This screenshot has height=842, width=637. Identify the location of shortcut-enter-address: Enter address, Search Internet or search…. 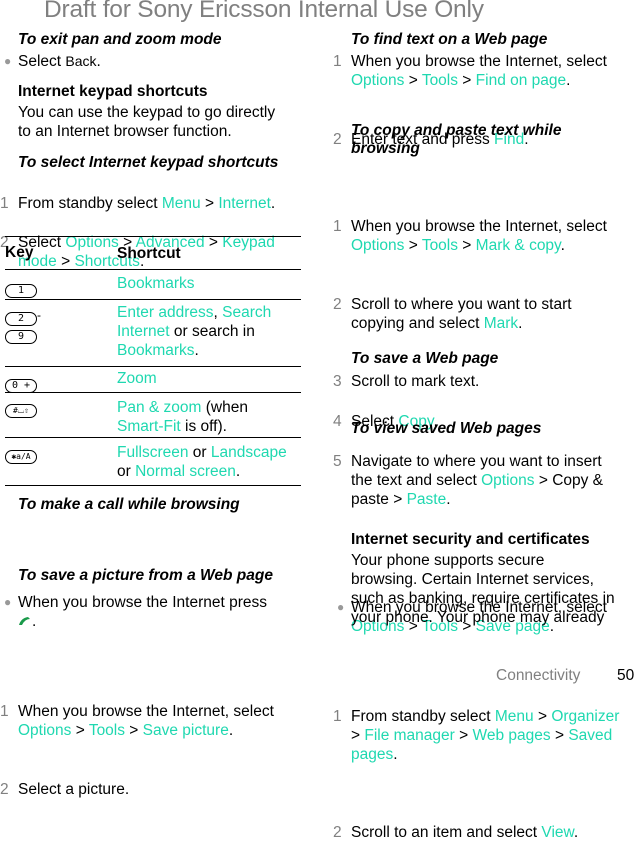
(194, 331).